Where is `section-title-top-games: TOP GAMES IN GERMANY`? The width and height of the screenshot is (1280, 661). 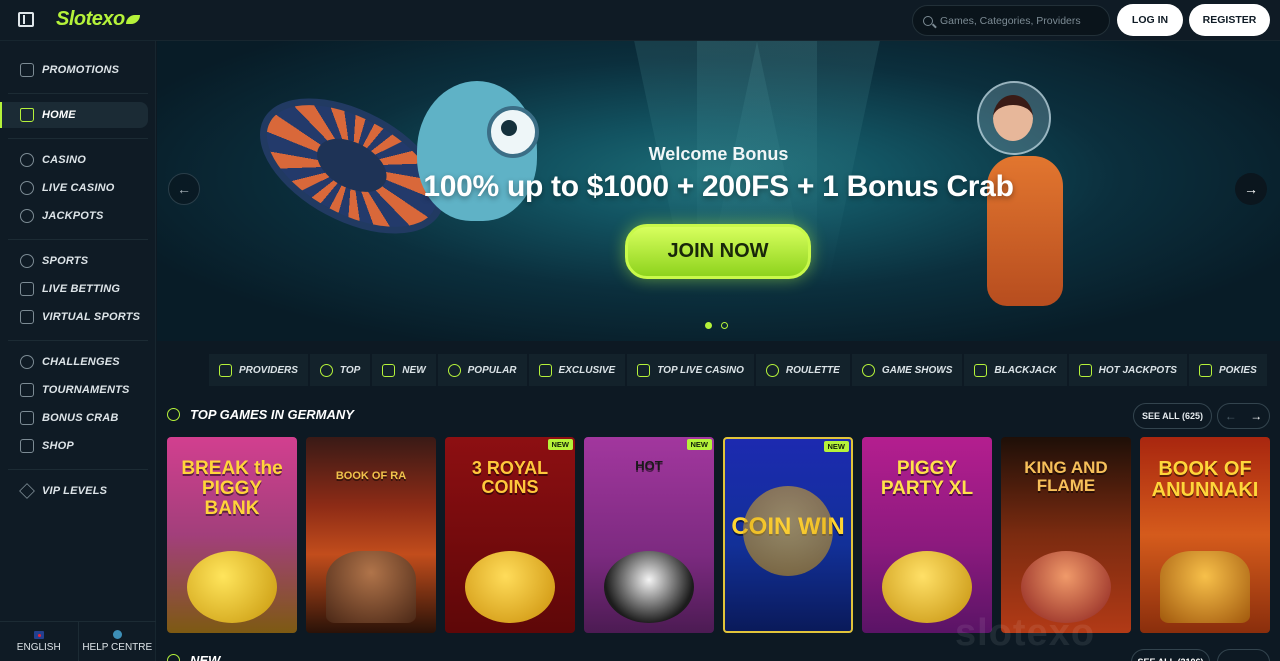 section-title-top-games: TOP GAMES IN GERMANY is located at coordinates (260, 414).